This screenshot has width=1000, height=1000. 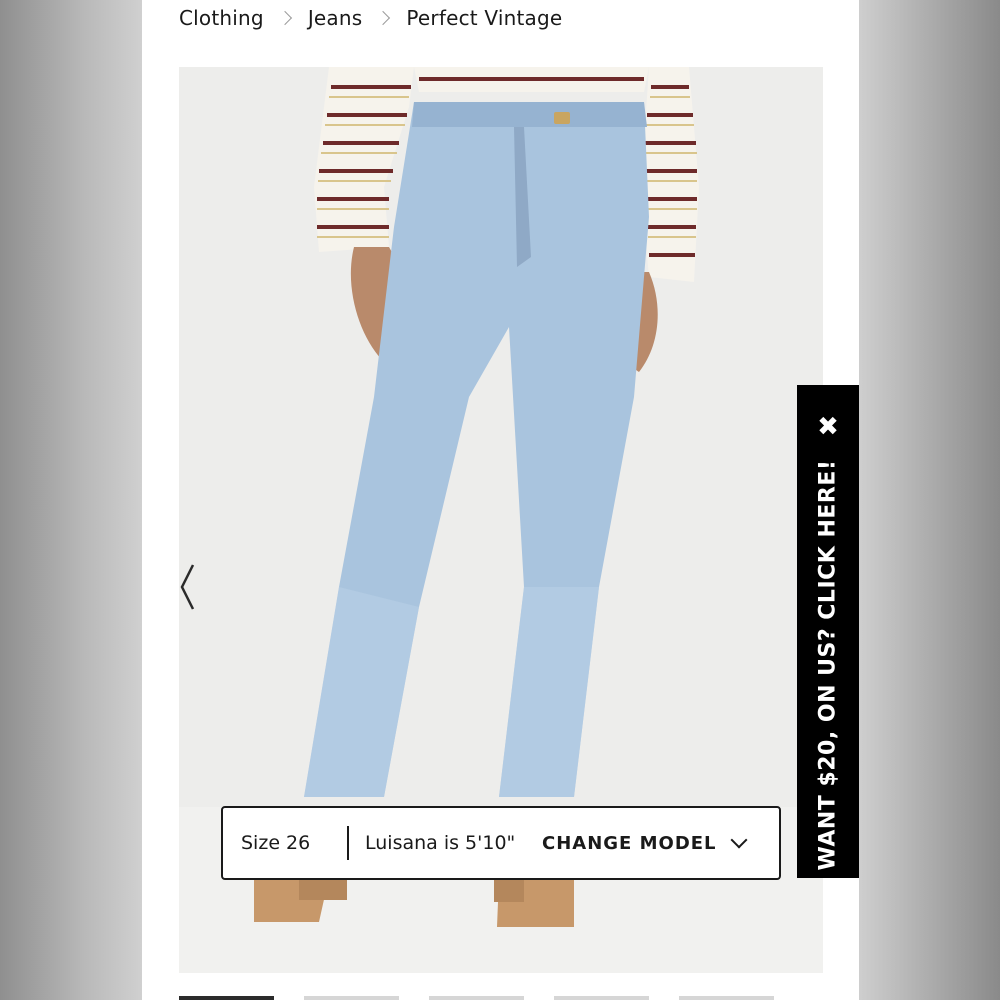 I want to click on promo-tab: ✖ WANT $20, ON US? CLICK HERE!, so click(x=828, y=631).